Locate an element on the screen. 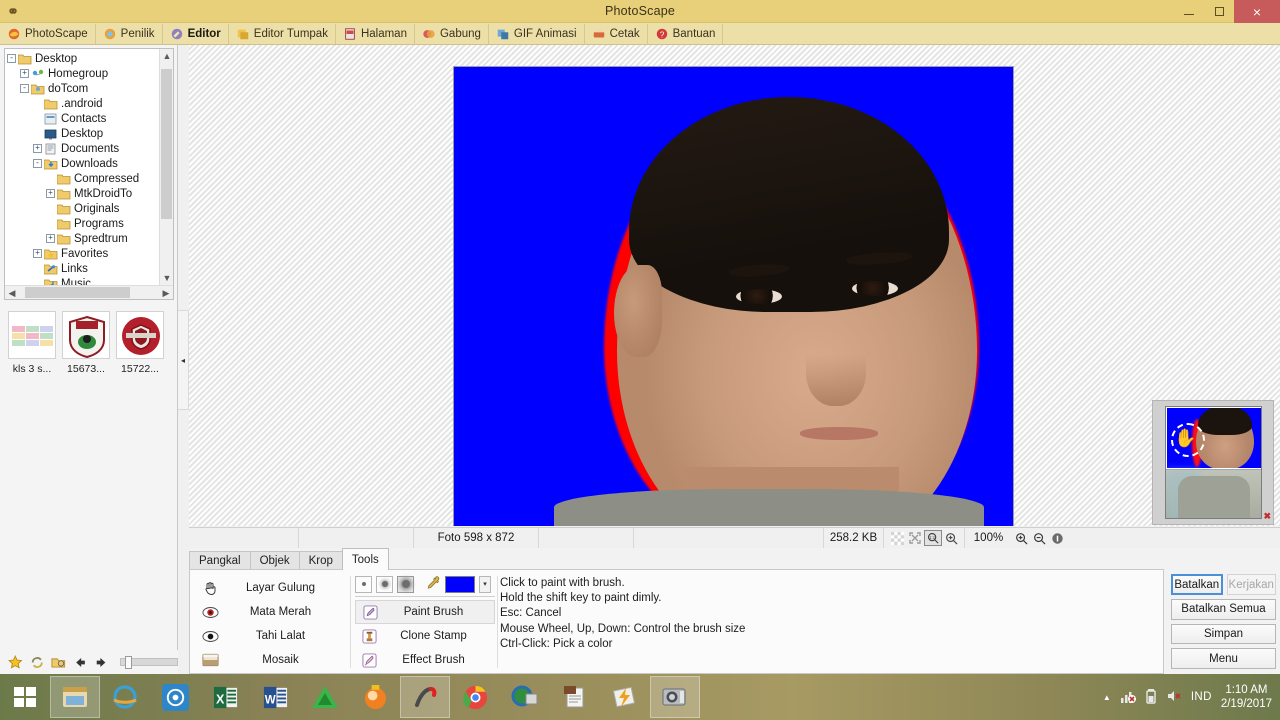 The height and width of the screenshot is (720, 1280). volume-muted-icon is located at coordinates (1174, 697).